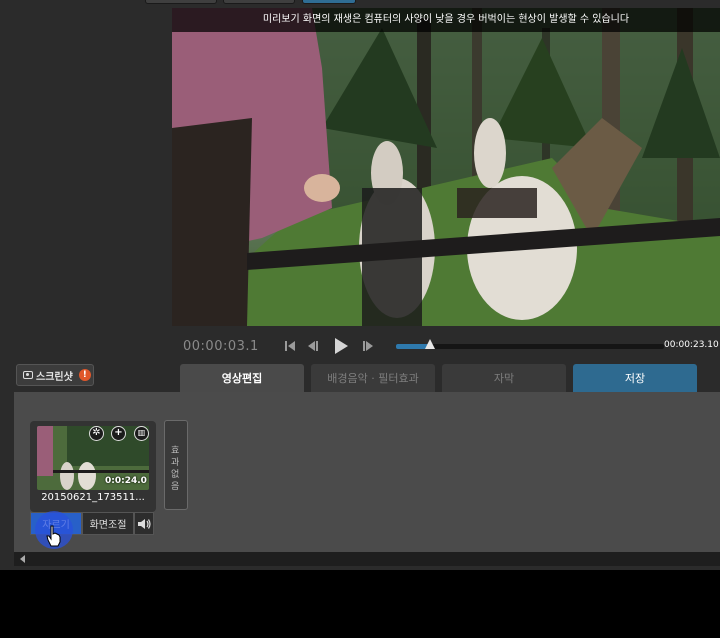 This screenshot has width=720, height=638. I want to click on camera-icon, so click(28, 375).